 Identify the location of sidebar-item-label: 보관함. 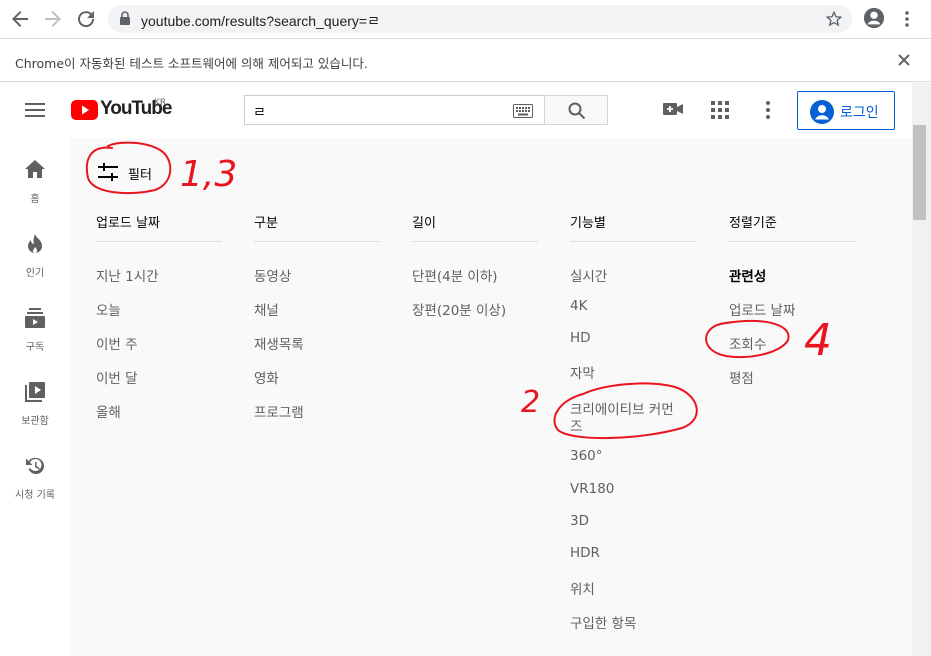
(35, 421).